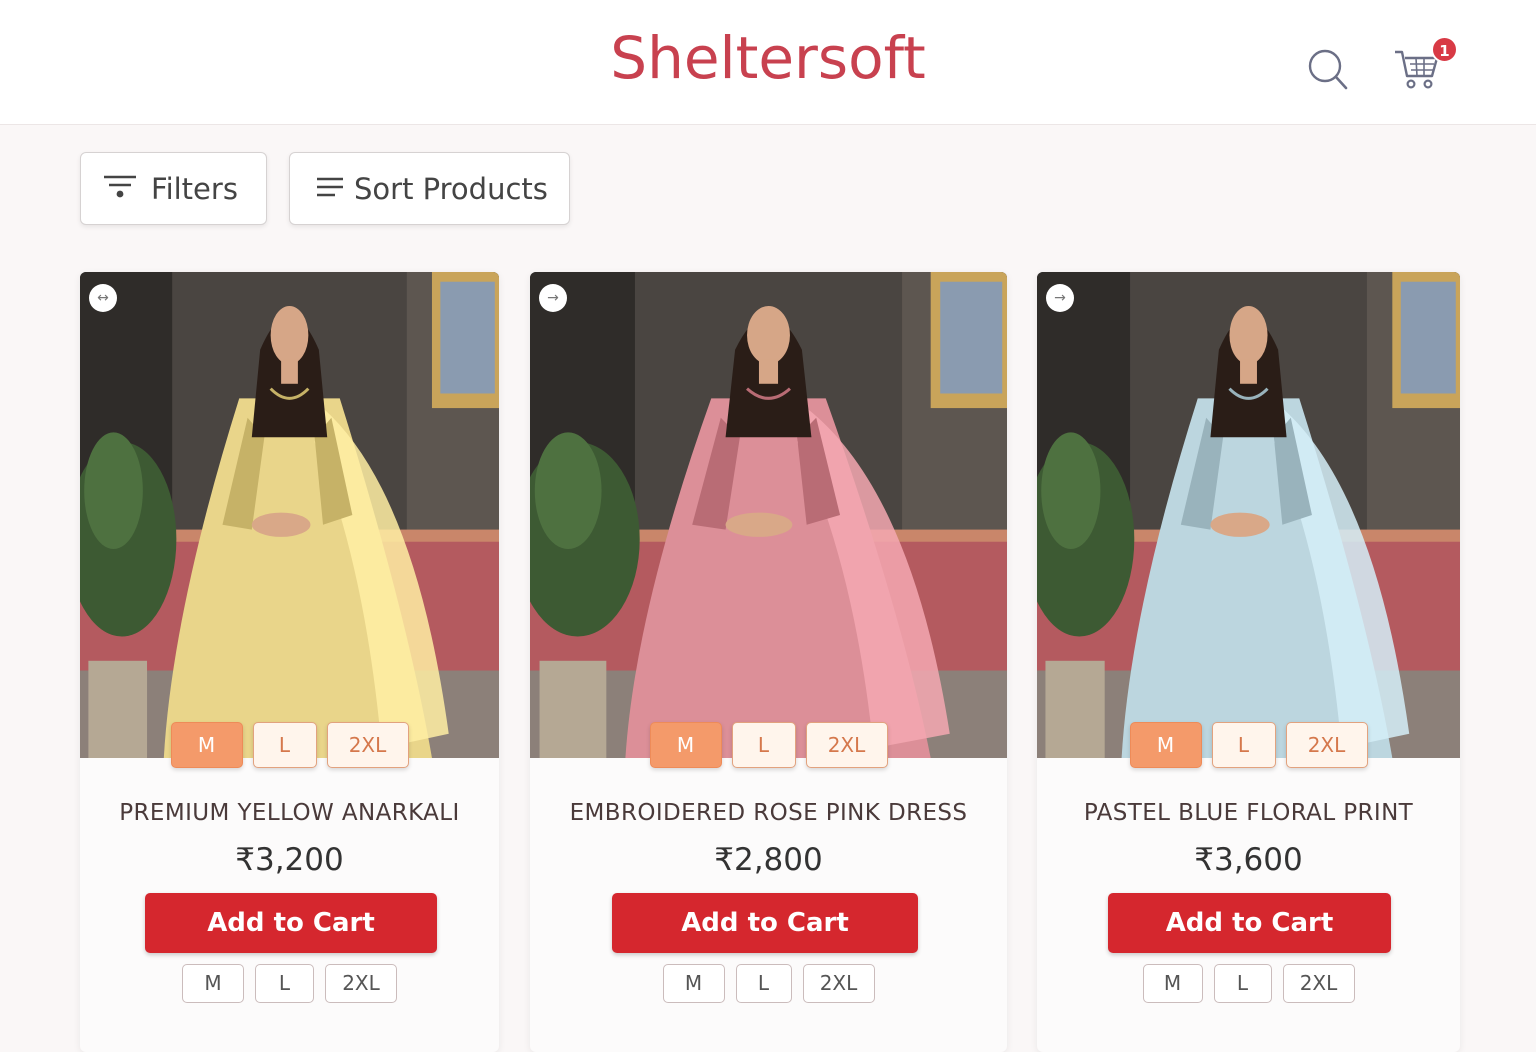 Image resolution: width=1536 pixels, height=1052 pixels. What do you see at coordinates (768, 813) in the screenshot?
I see `product-title: EMBROIDERED ROSE PINK DRESS` at bounding box center [768, 813].